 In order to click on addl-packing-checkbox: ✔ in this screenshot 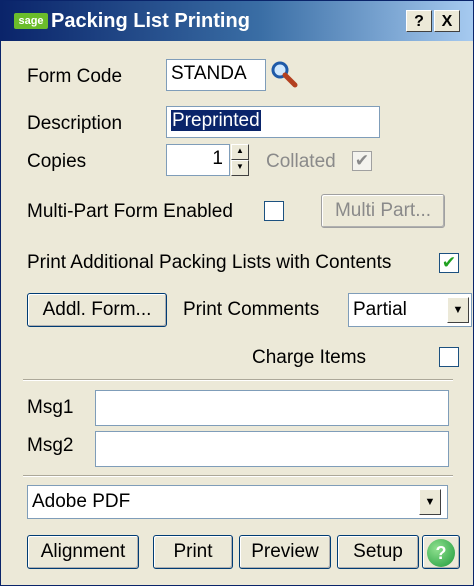, I will do `click(449, 263)`.